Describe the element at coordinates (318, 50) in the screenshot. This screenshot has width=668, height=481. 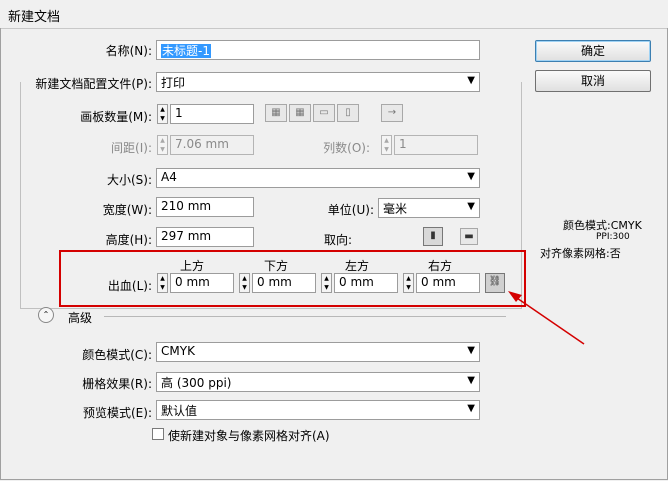
I see `name-input: 未标题-1` at that location.